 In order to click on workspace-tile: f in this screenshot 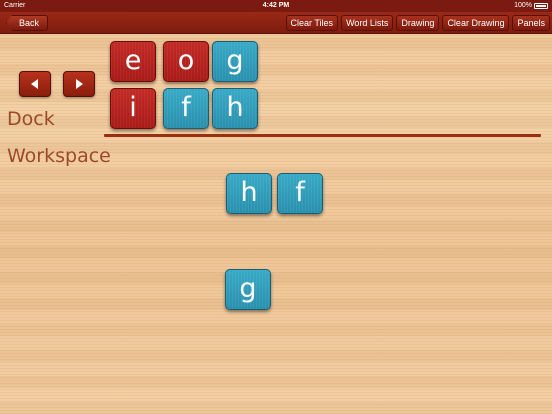, I will do `click(300, 193)`.